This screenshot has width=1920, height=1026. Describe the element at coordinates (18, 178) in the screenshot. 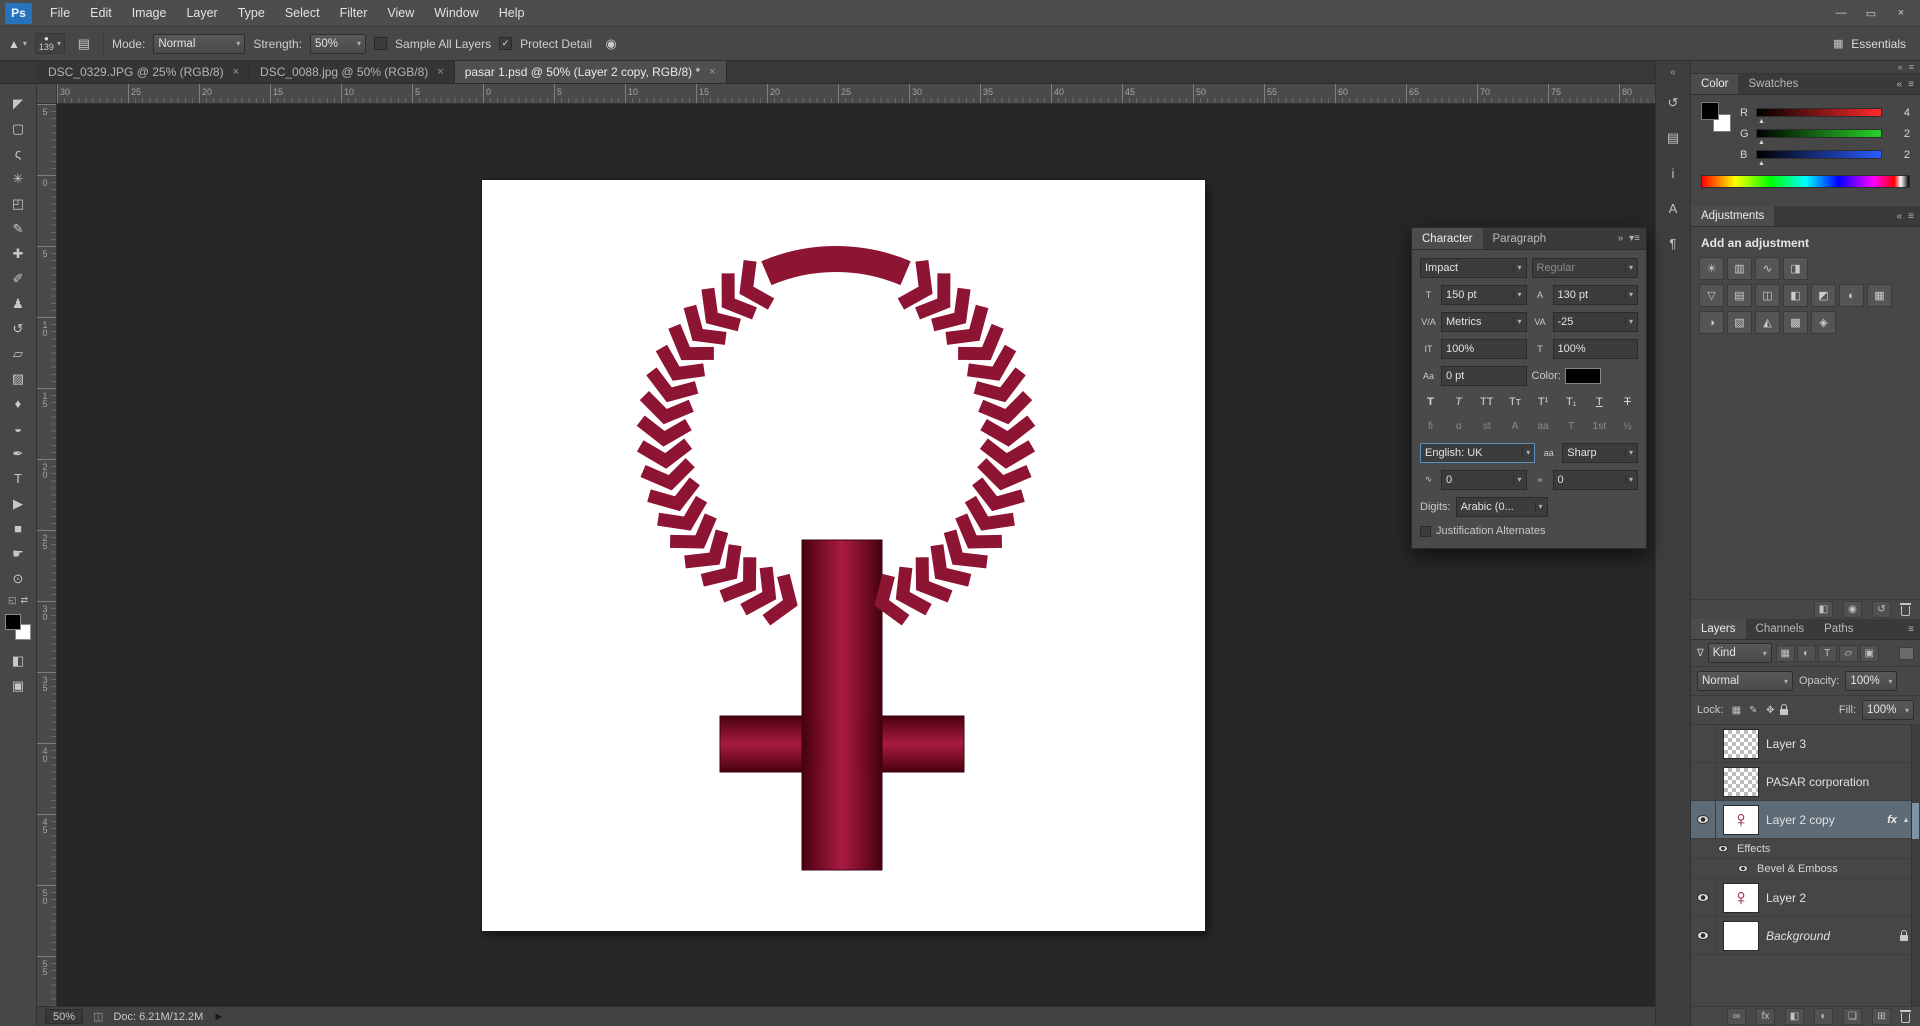

I see `quick-selection-tool: ✳` at that location.